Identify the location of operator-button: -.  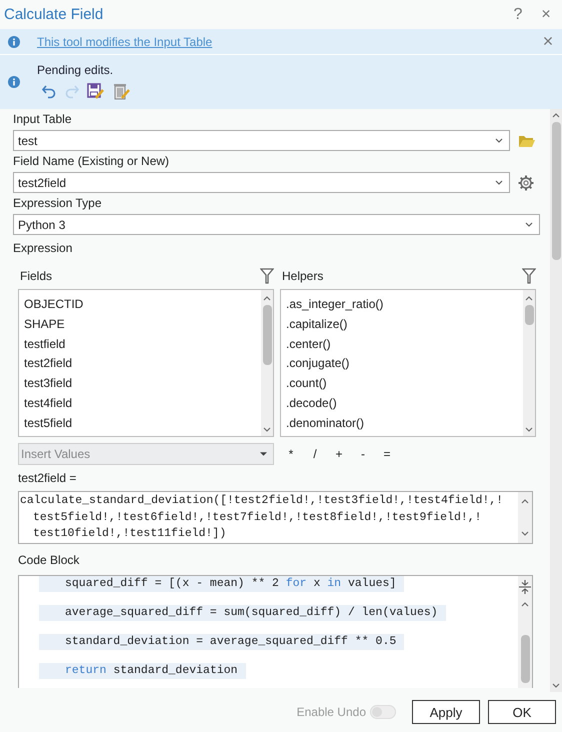
(363, 454).